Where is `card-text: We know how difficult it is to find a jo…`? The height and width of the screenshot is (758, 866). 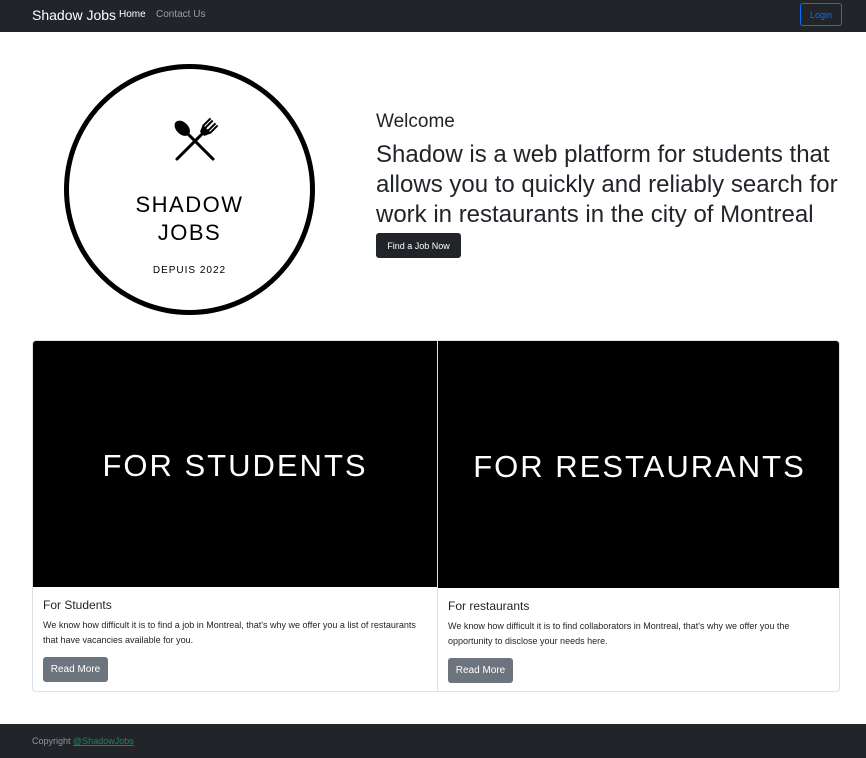 card-text: We know how difficult it is to find a jo… is located at coordinates (229, 632).